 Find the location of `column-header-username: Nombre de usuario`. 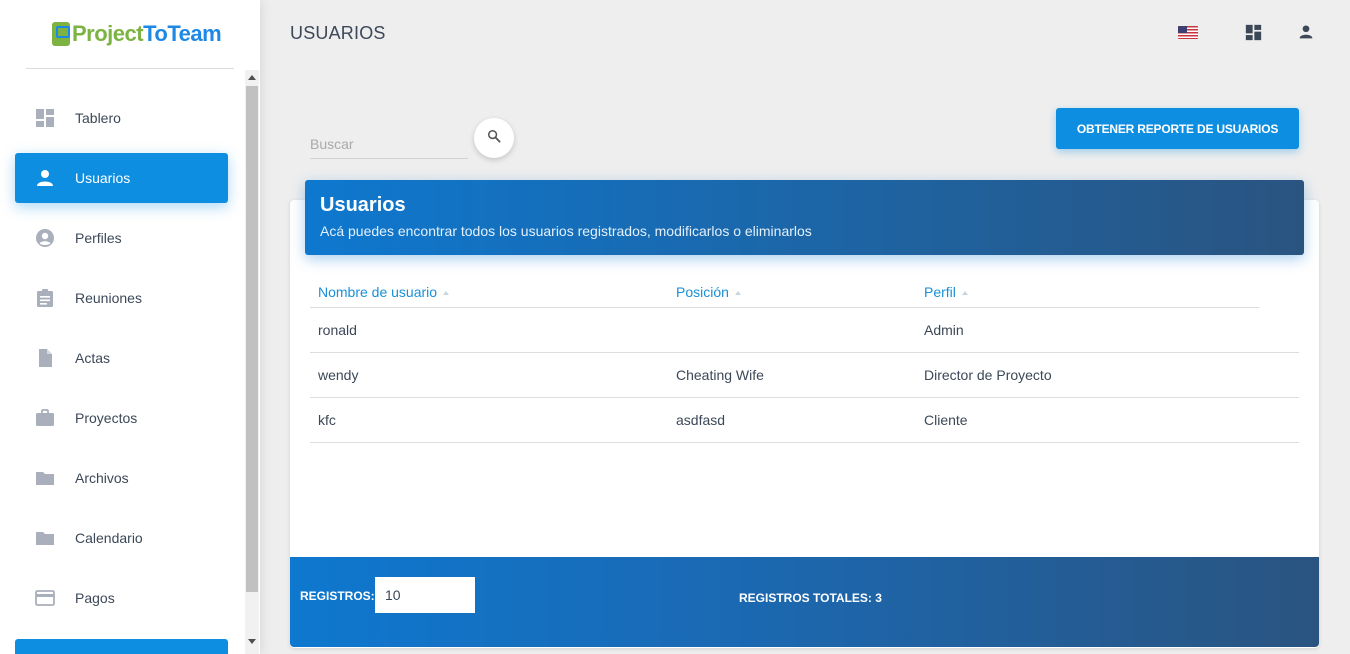

column-header-username: Nombre de usuario is located at coordinates (489, 292).